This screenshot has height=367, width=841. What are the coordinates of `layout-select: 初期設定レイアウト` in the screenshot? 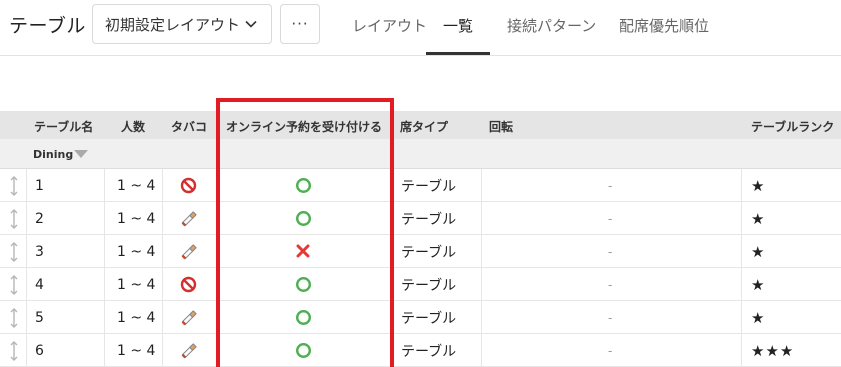 It's located at (182, 24).